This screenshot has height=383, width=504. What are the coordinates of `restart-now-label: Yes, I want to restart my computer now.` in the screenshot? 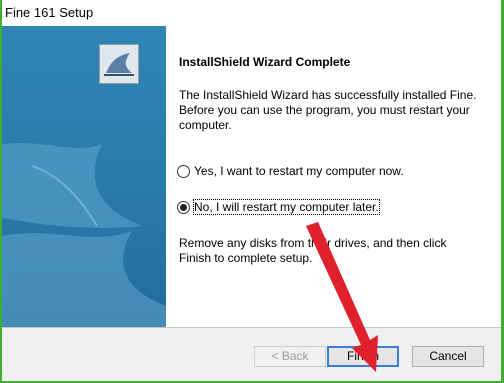 It's located at (299, 171).